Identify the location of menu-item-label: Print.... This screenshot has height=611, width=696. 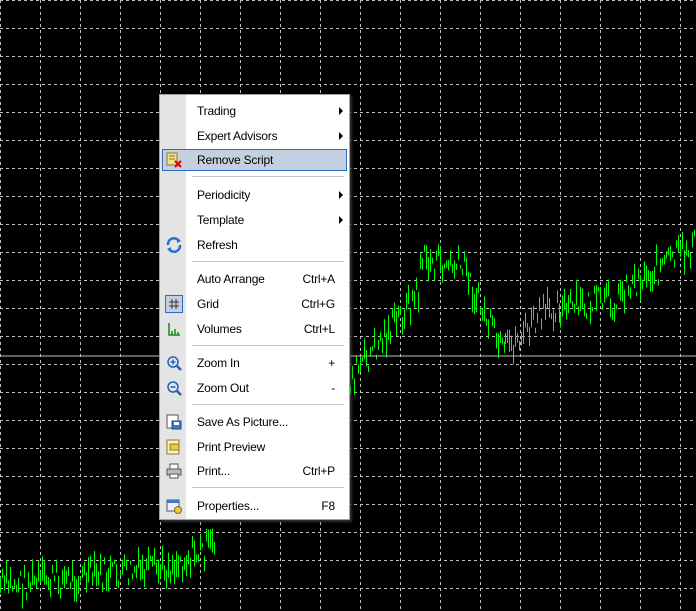
(214, 471).